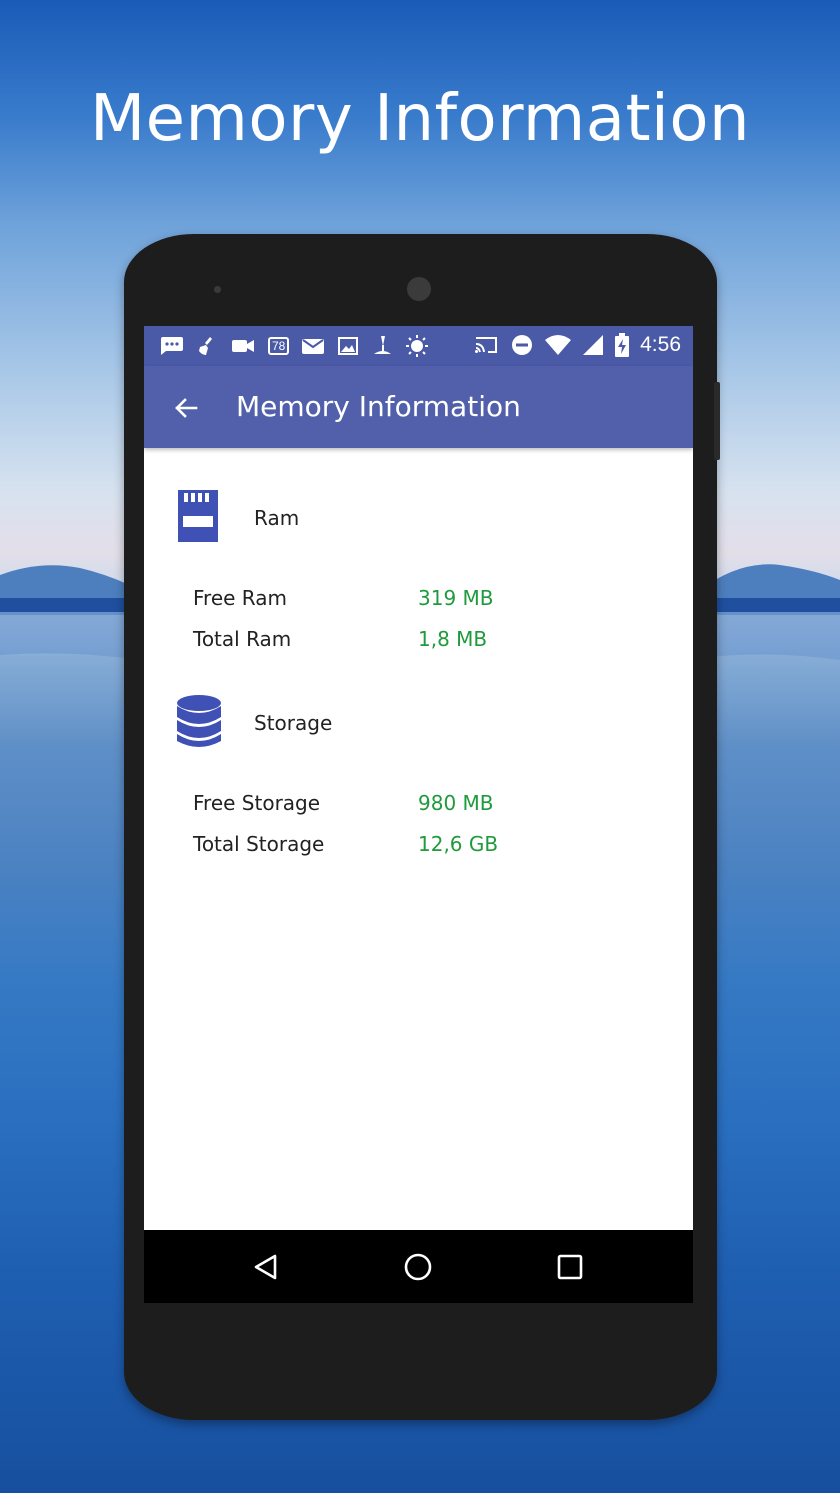 This screenshot has height=1493, width=840. Describe the element at coordinates (622, 345) in the screenshot. I see `battery-charging-icon` at that location.